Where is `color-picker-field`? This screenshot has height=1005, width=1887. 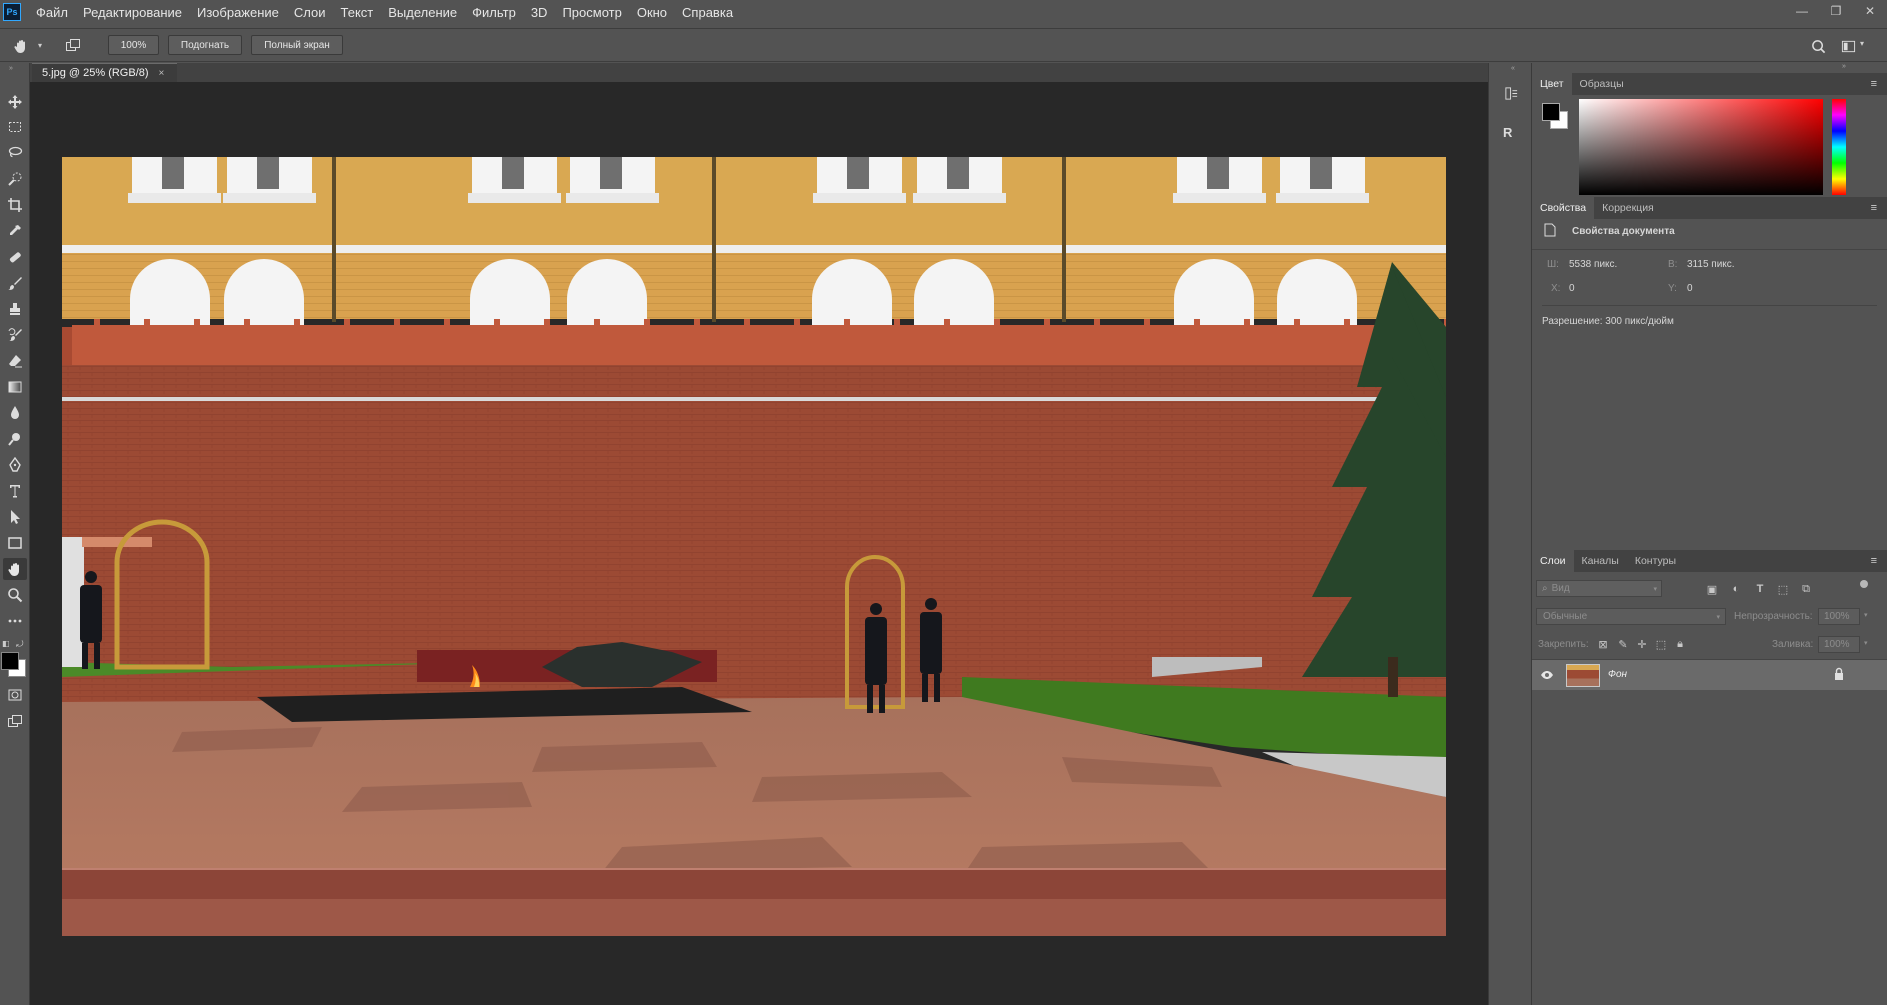 color-picker-field is located at coordinates (1701, 147).